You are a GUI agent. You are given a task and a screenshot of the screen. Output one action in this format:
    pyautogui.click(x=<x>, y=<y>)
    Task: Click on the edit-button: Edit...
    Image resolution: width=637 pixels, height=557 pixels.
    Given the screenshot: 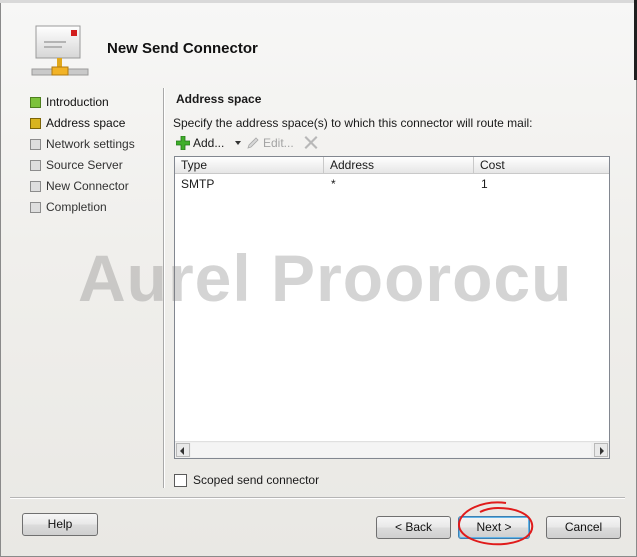 What is the action you would take?
    pyautogui.click(x=278, y=143)
    